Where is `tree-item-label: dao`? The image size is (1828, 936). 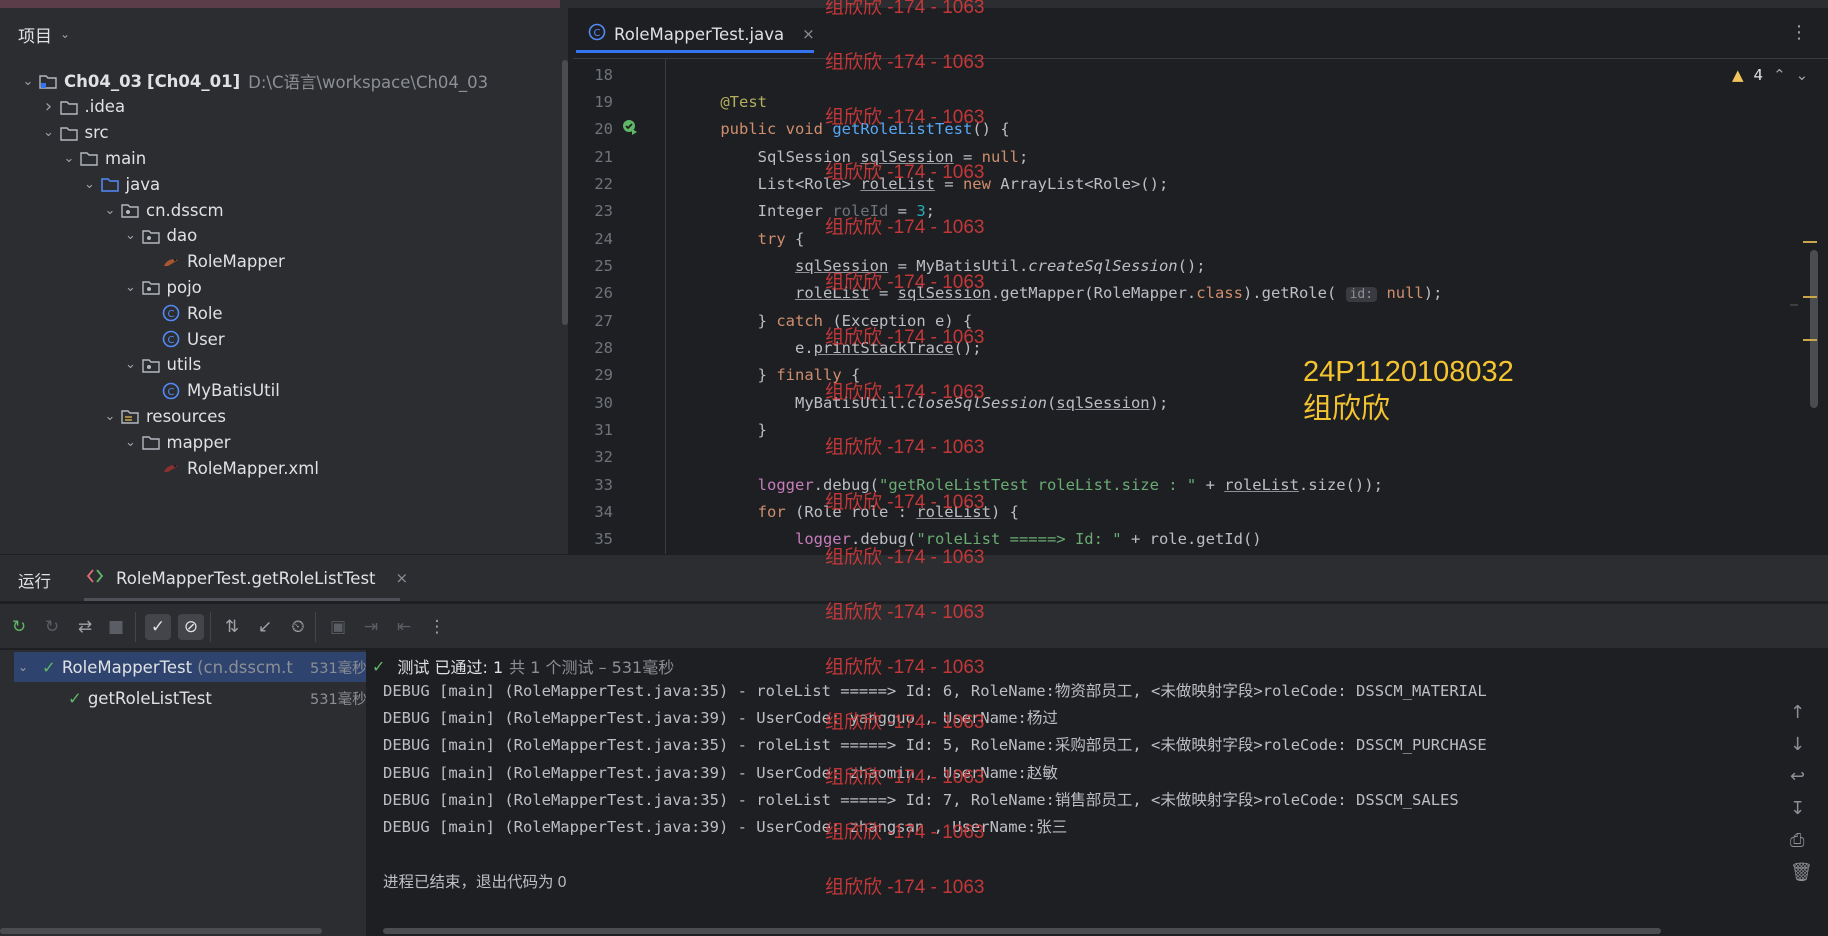
tree-item-label: dao is located at coordinates (182, 236).